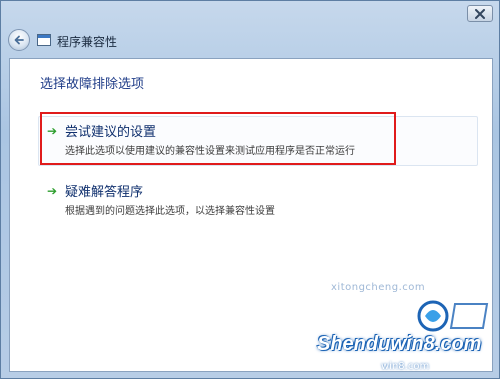 Image resolution: width=500 pixels, height=379 pixels. Describe the element at coordinates (87, 42) in the screenshot. I see `window-title: 程序兼容性` at that location.